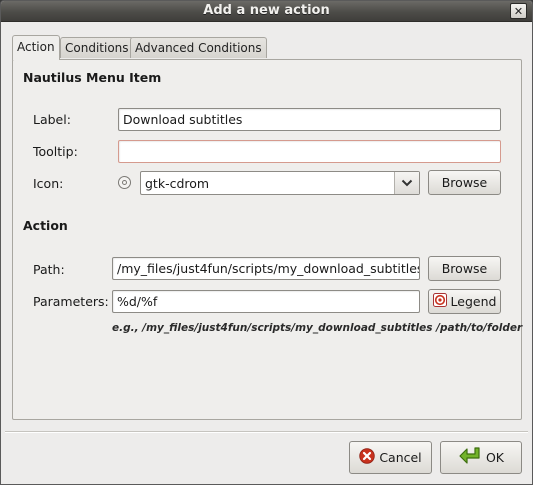 This screenshot has width=533, height=485. I want to click on close-button: ✕, so click(518, 11).